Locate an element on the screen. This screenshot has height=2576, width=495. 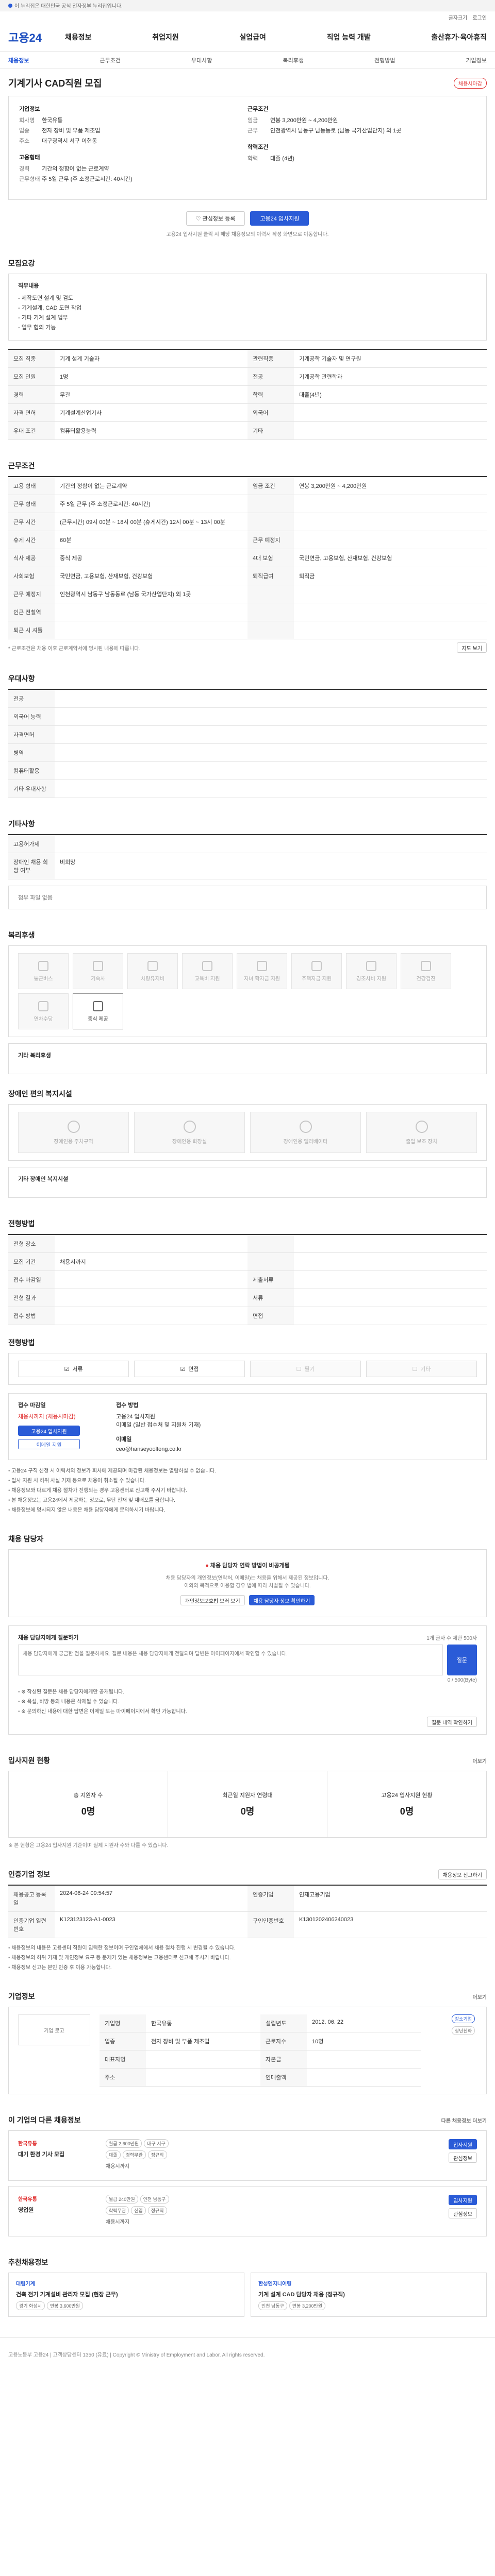
tab-3: 복리후생 is located at coordinates (293, 60).